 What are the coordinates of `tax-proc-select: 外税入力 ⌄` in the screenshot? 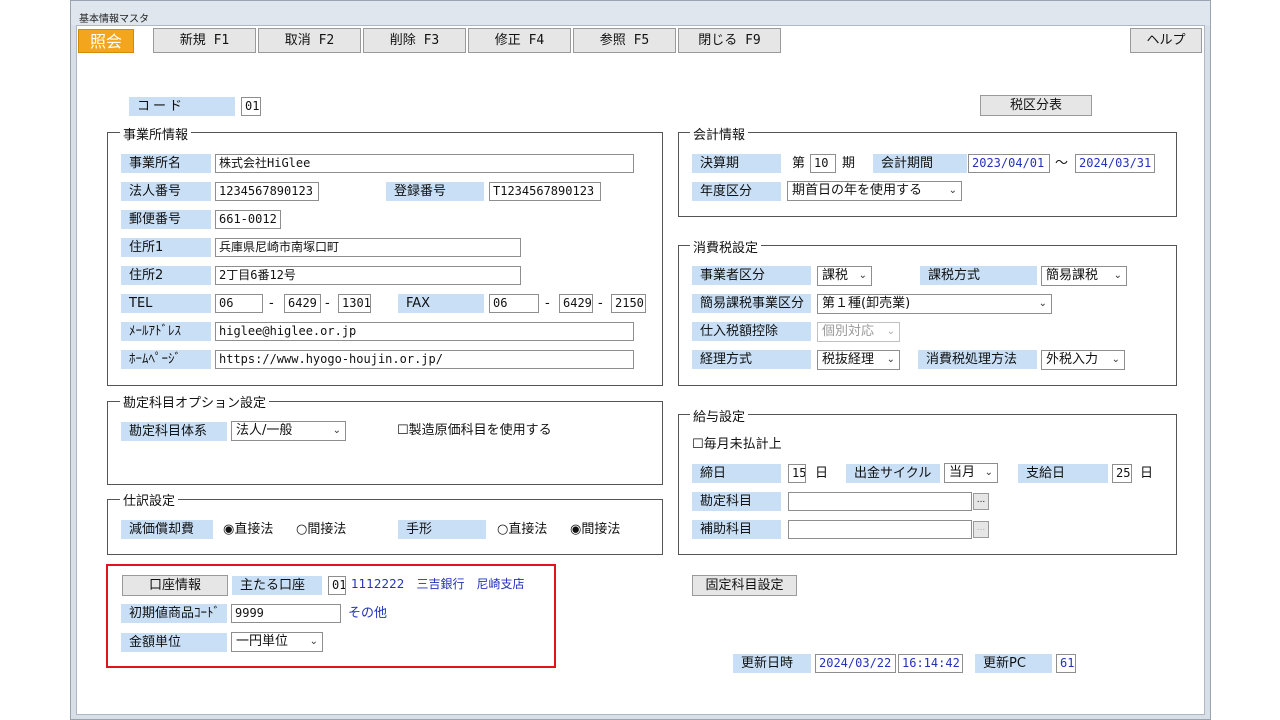 It's located at (1083, 360).